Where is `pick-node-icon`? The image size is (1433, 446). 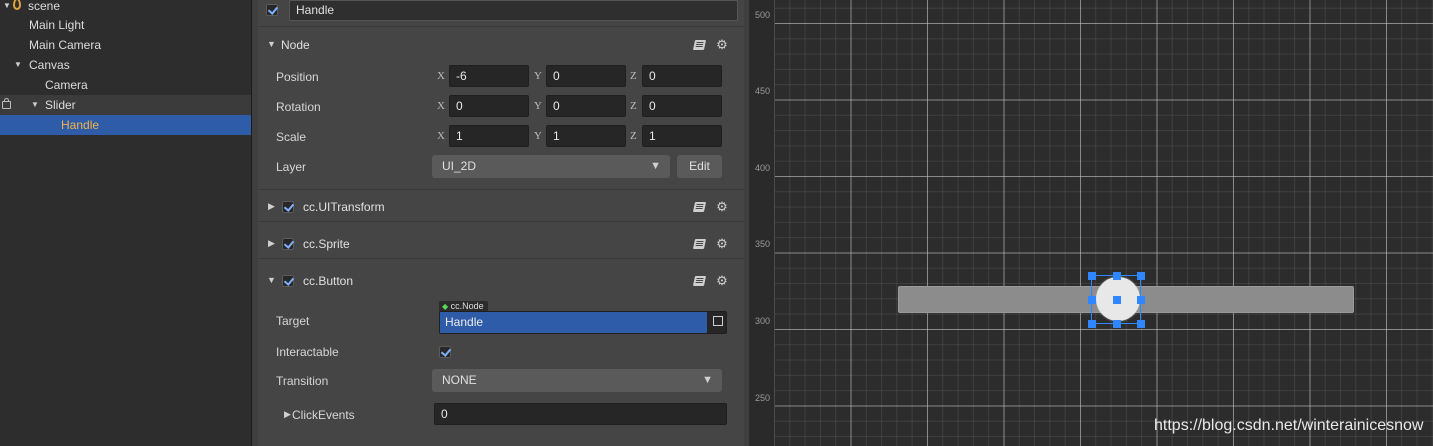
pick-node-icon is located at coordinates (718, 321).